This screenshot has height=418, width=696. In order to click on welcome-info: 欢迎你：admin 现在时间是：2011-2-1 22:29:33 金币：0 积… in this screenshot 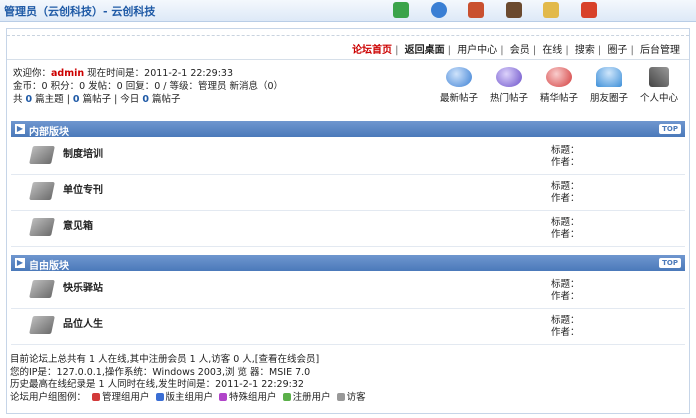, I will do `click(148, 86)`.